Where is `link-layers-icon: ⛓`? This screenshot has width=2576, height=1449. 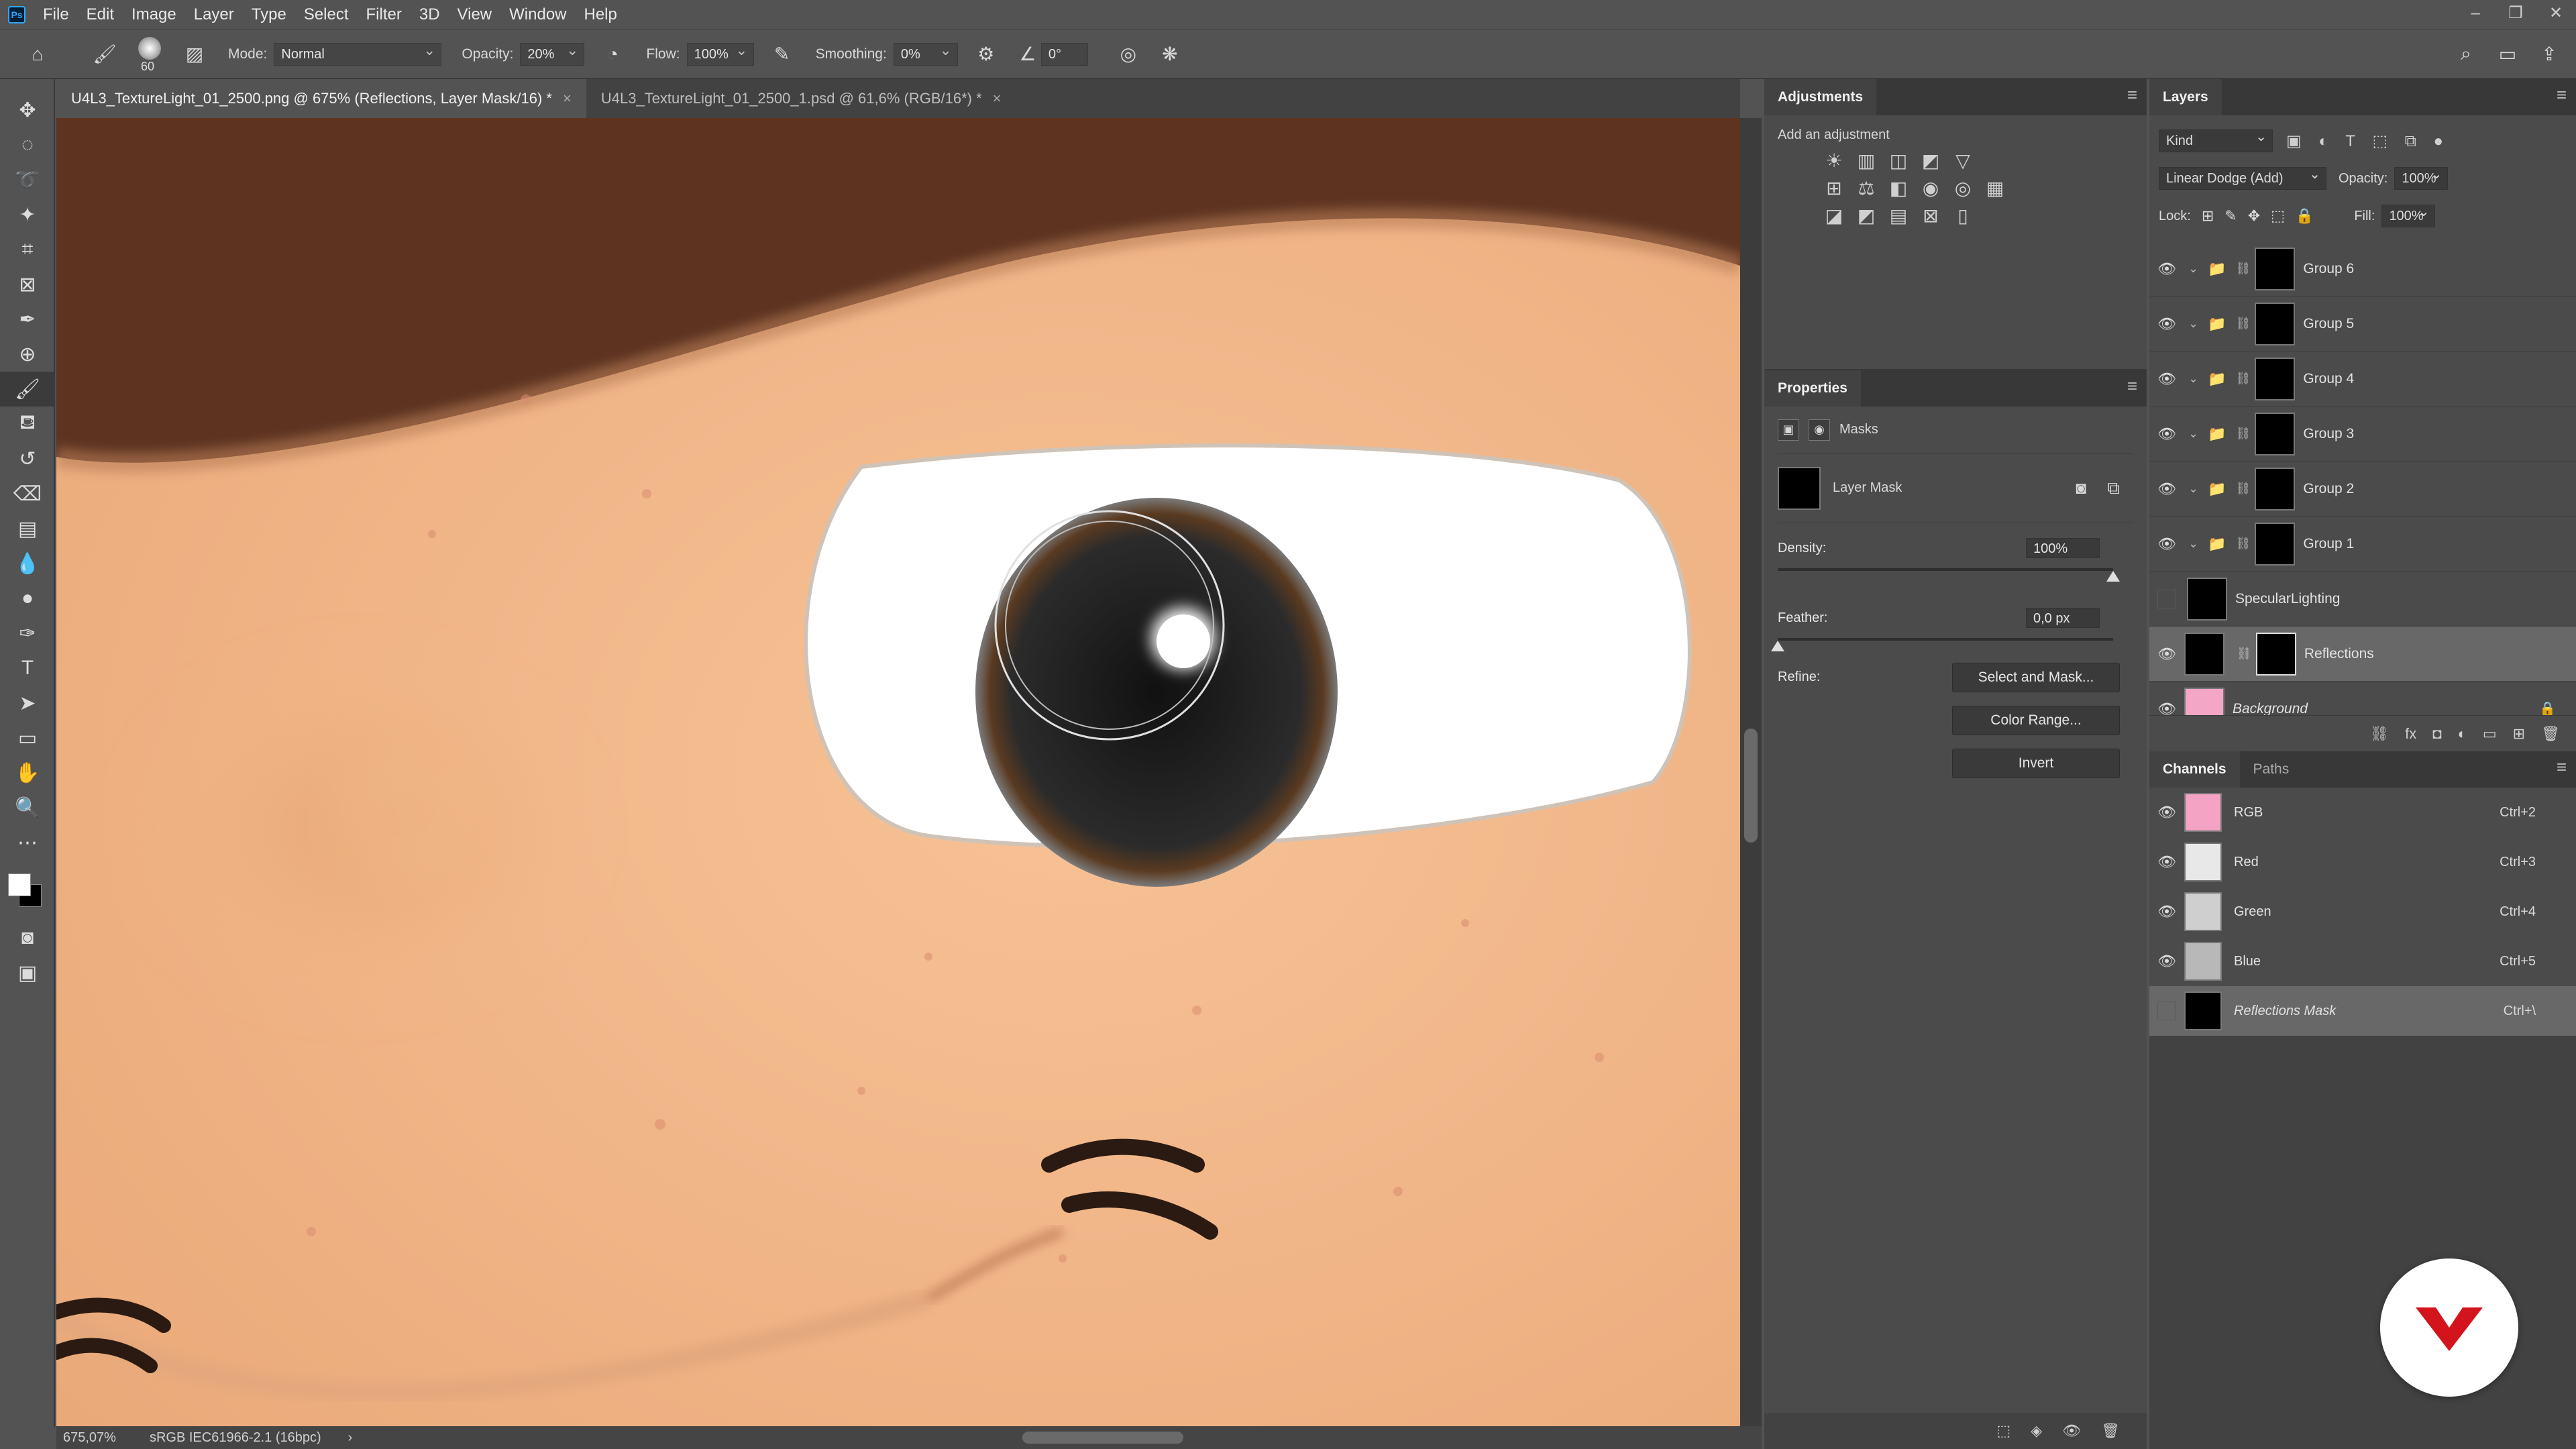
link-layers-icon: ⛓ is located at coordinates (2379, 734).